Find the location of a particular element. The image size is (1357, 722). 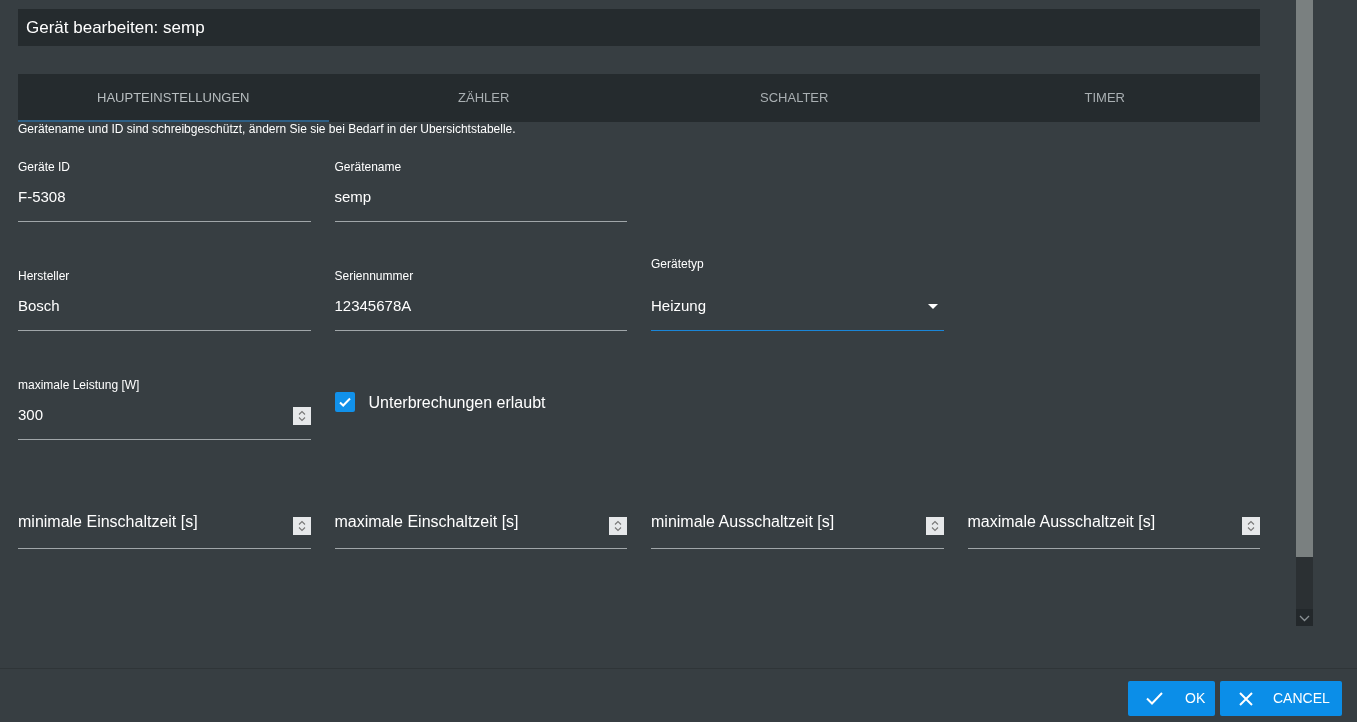

field-label: Hersteller is located at coordinates (44, 276).